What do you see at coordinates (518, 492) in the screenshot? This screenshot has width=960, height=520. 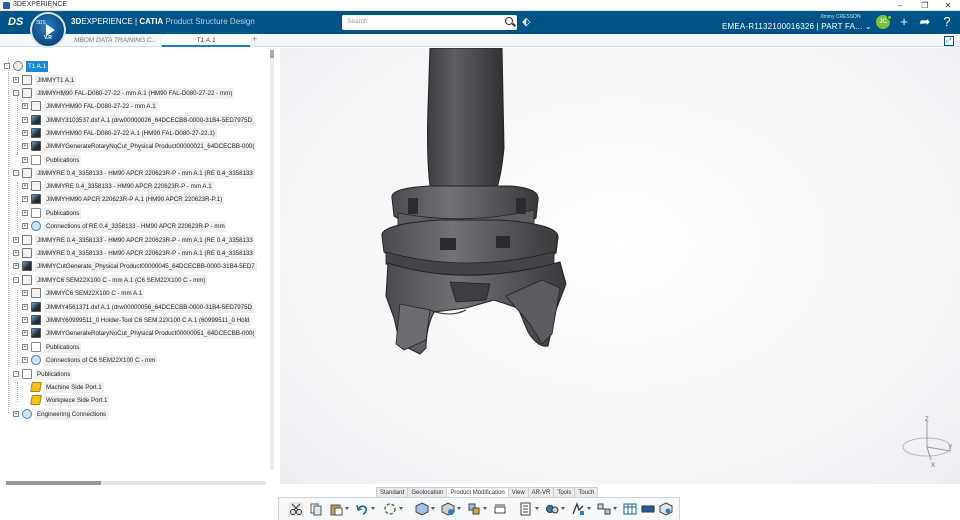 I see `section-tab-view: View` at bounding box center [518, 492].